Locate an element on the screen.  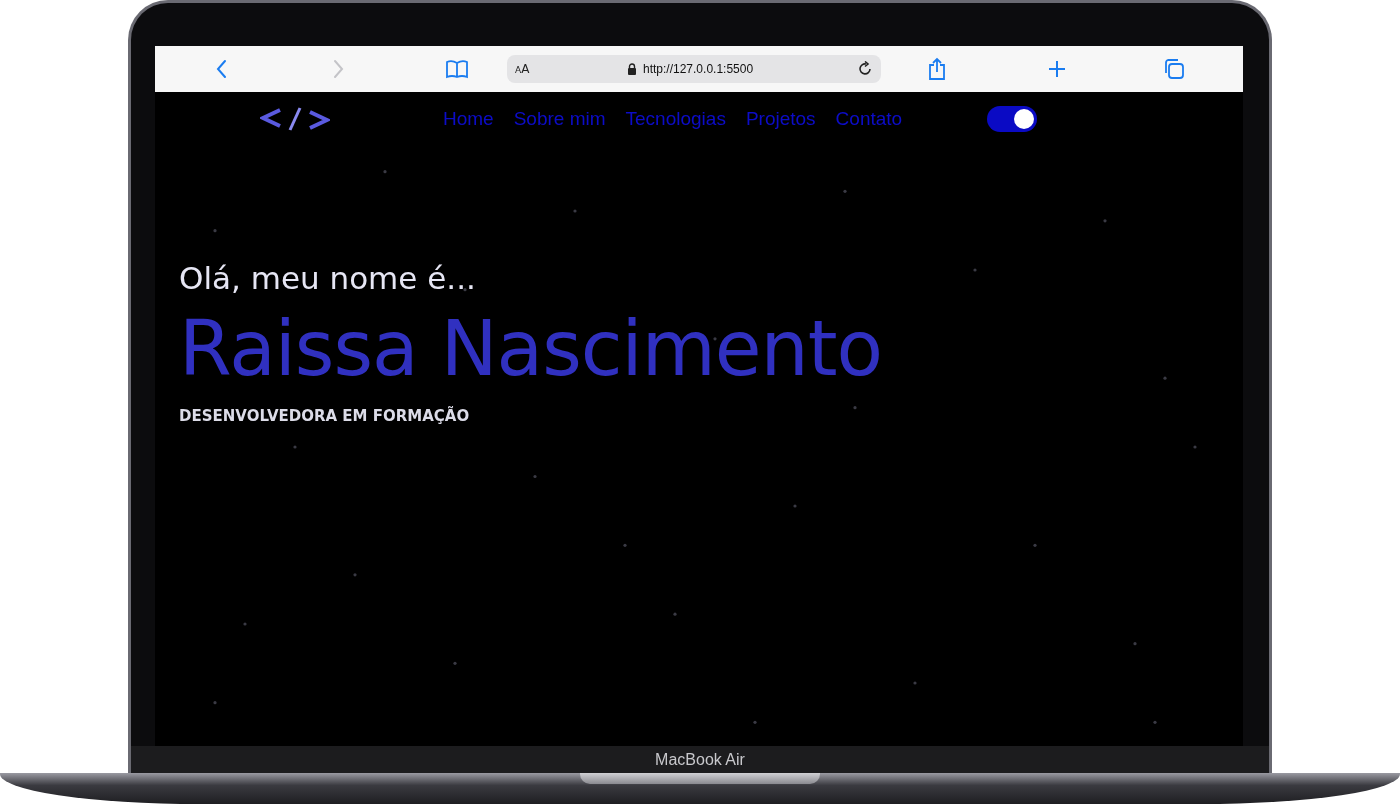
back-icon is located at coordinates (222, 69).